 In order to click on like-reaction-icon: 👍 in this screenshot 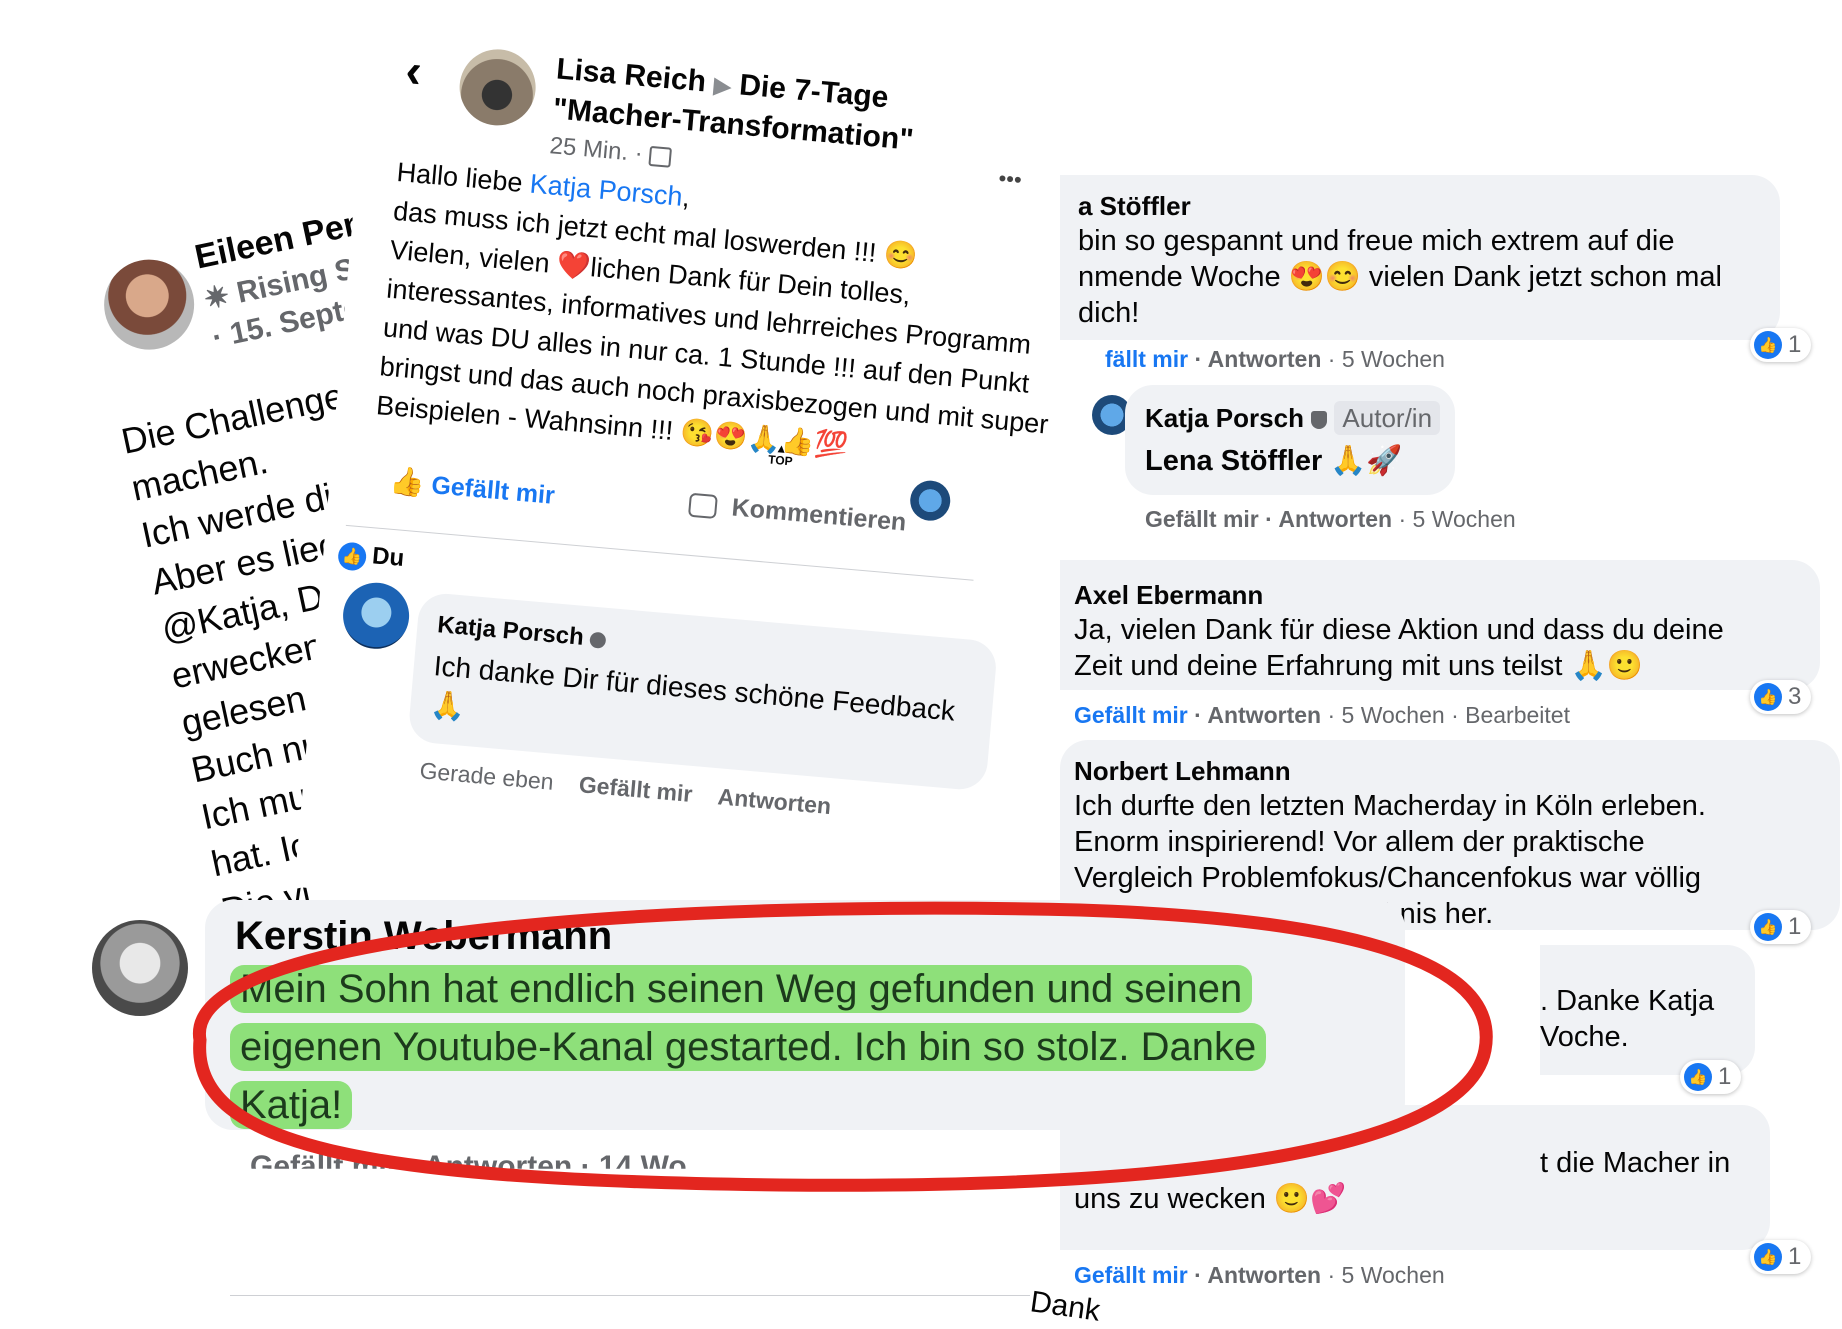, I will do `click(352, 556)`.